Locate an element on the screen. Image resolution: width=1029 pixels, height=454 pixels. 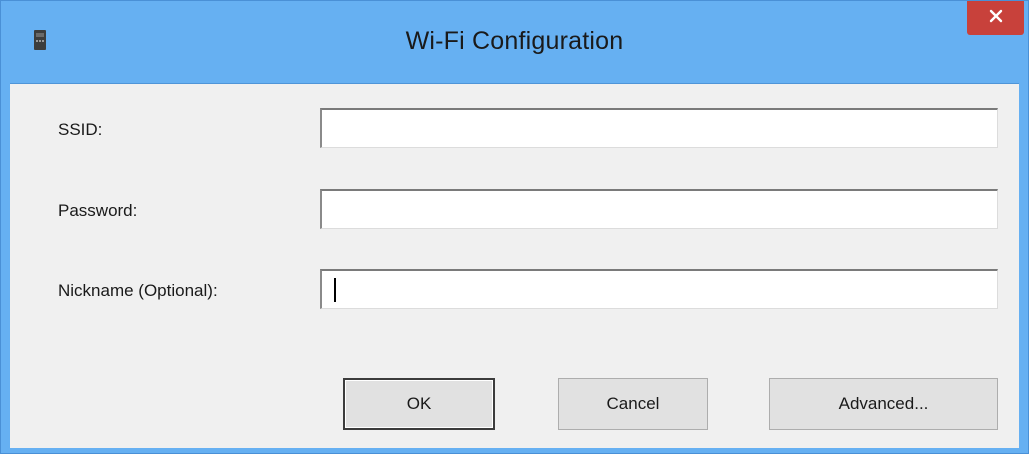
nickname-label: Nickname (Optional): is located at coordinates (138, 290).